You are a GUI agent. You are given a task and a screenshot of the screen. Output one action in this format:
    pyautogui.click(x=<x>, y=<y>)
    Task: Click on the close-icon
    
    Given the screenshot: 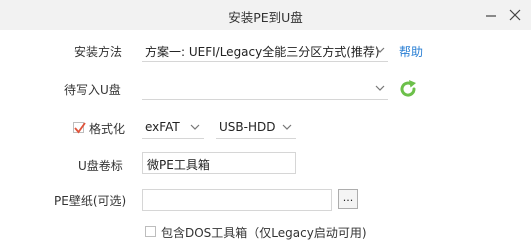 What is the action you would take?
    pyautogui.click(x=515, y=15)
    